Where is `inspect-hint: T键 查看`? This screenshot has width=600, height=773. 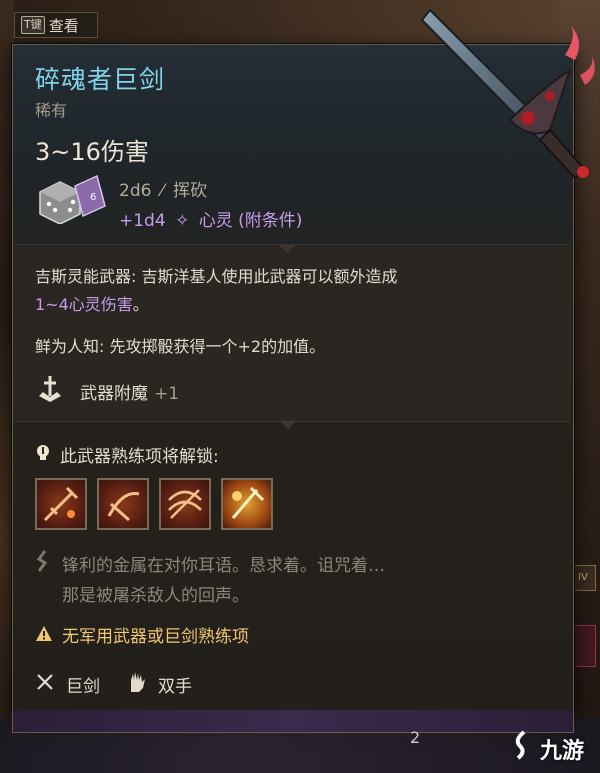 inspect-hint: T键 查看 is located at coordinates (56, 25).